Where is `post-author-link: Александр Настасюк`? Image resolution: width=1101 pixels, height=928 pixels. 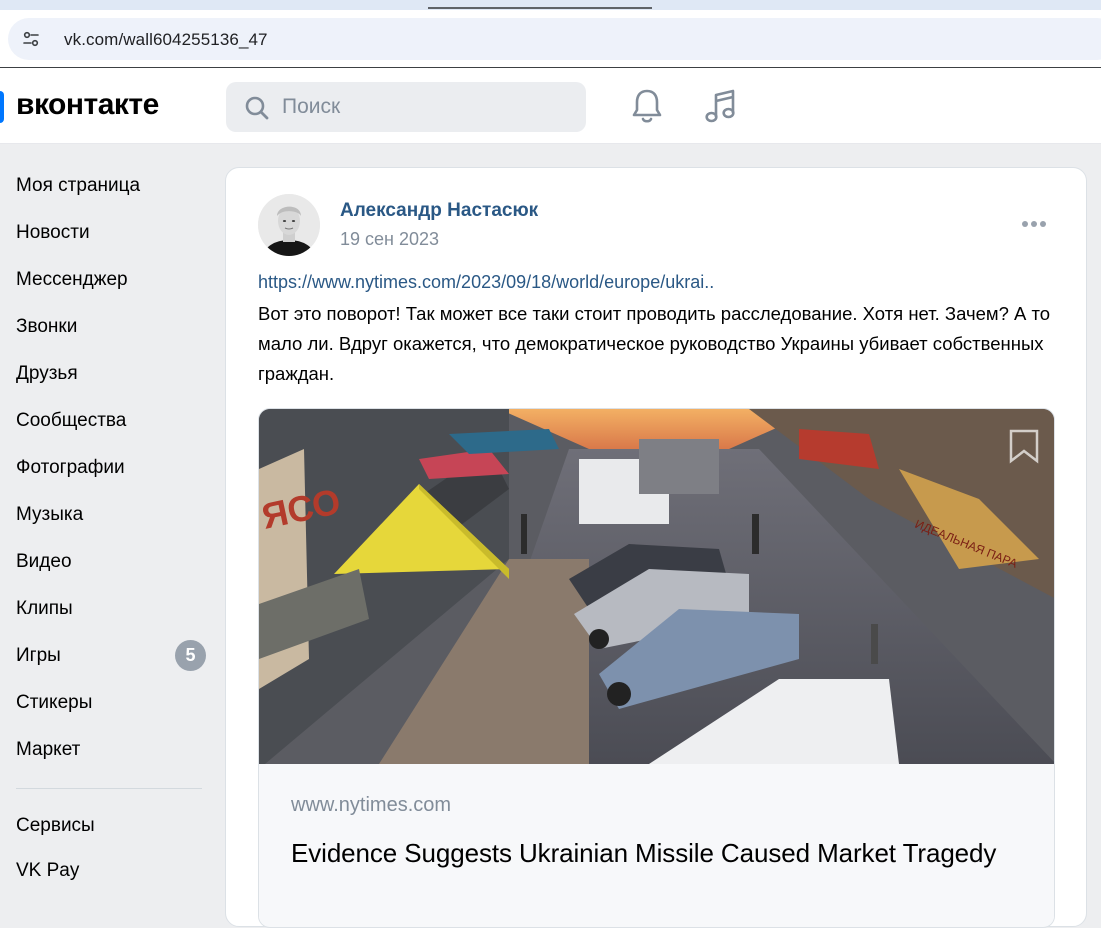
post-author-link: Александр Настасюк is located at coordinates (439, 211).